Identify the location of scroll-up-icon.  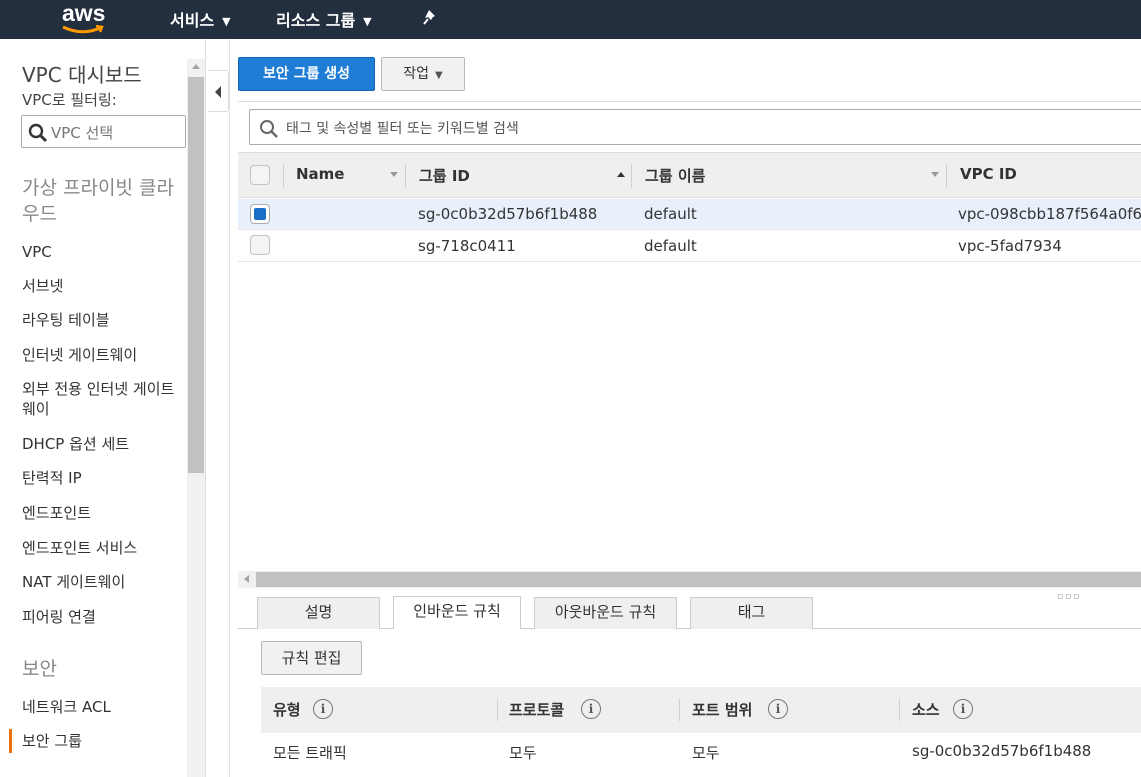
(196, 66).